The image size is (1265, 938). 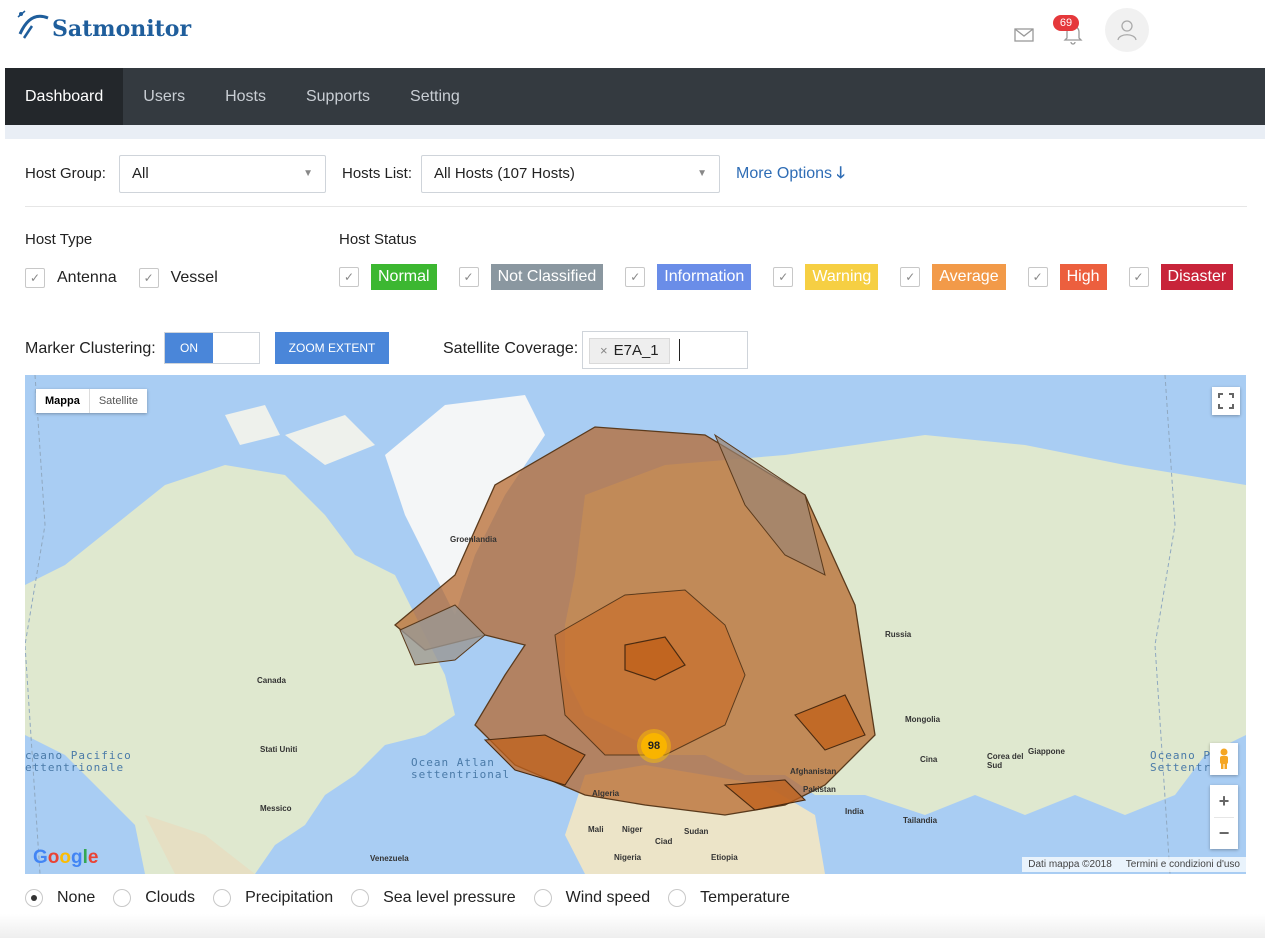 I want to click on host-type-options: ✓ Antenna ✓ Vessel, so click(x=132, y=278).